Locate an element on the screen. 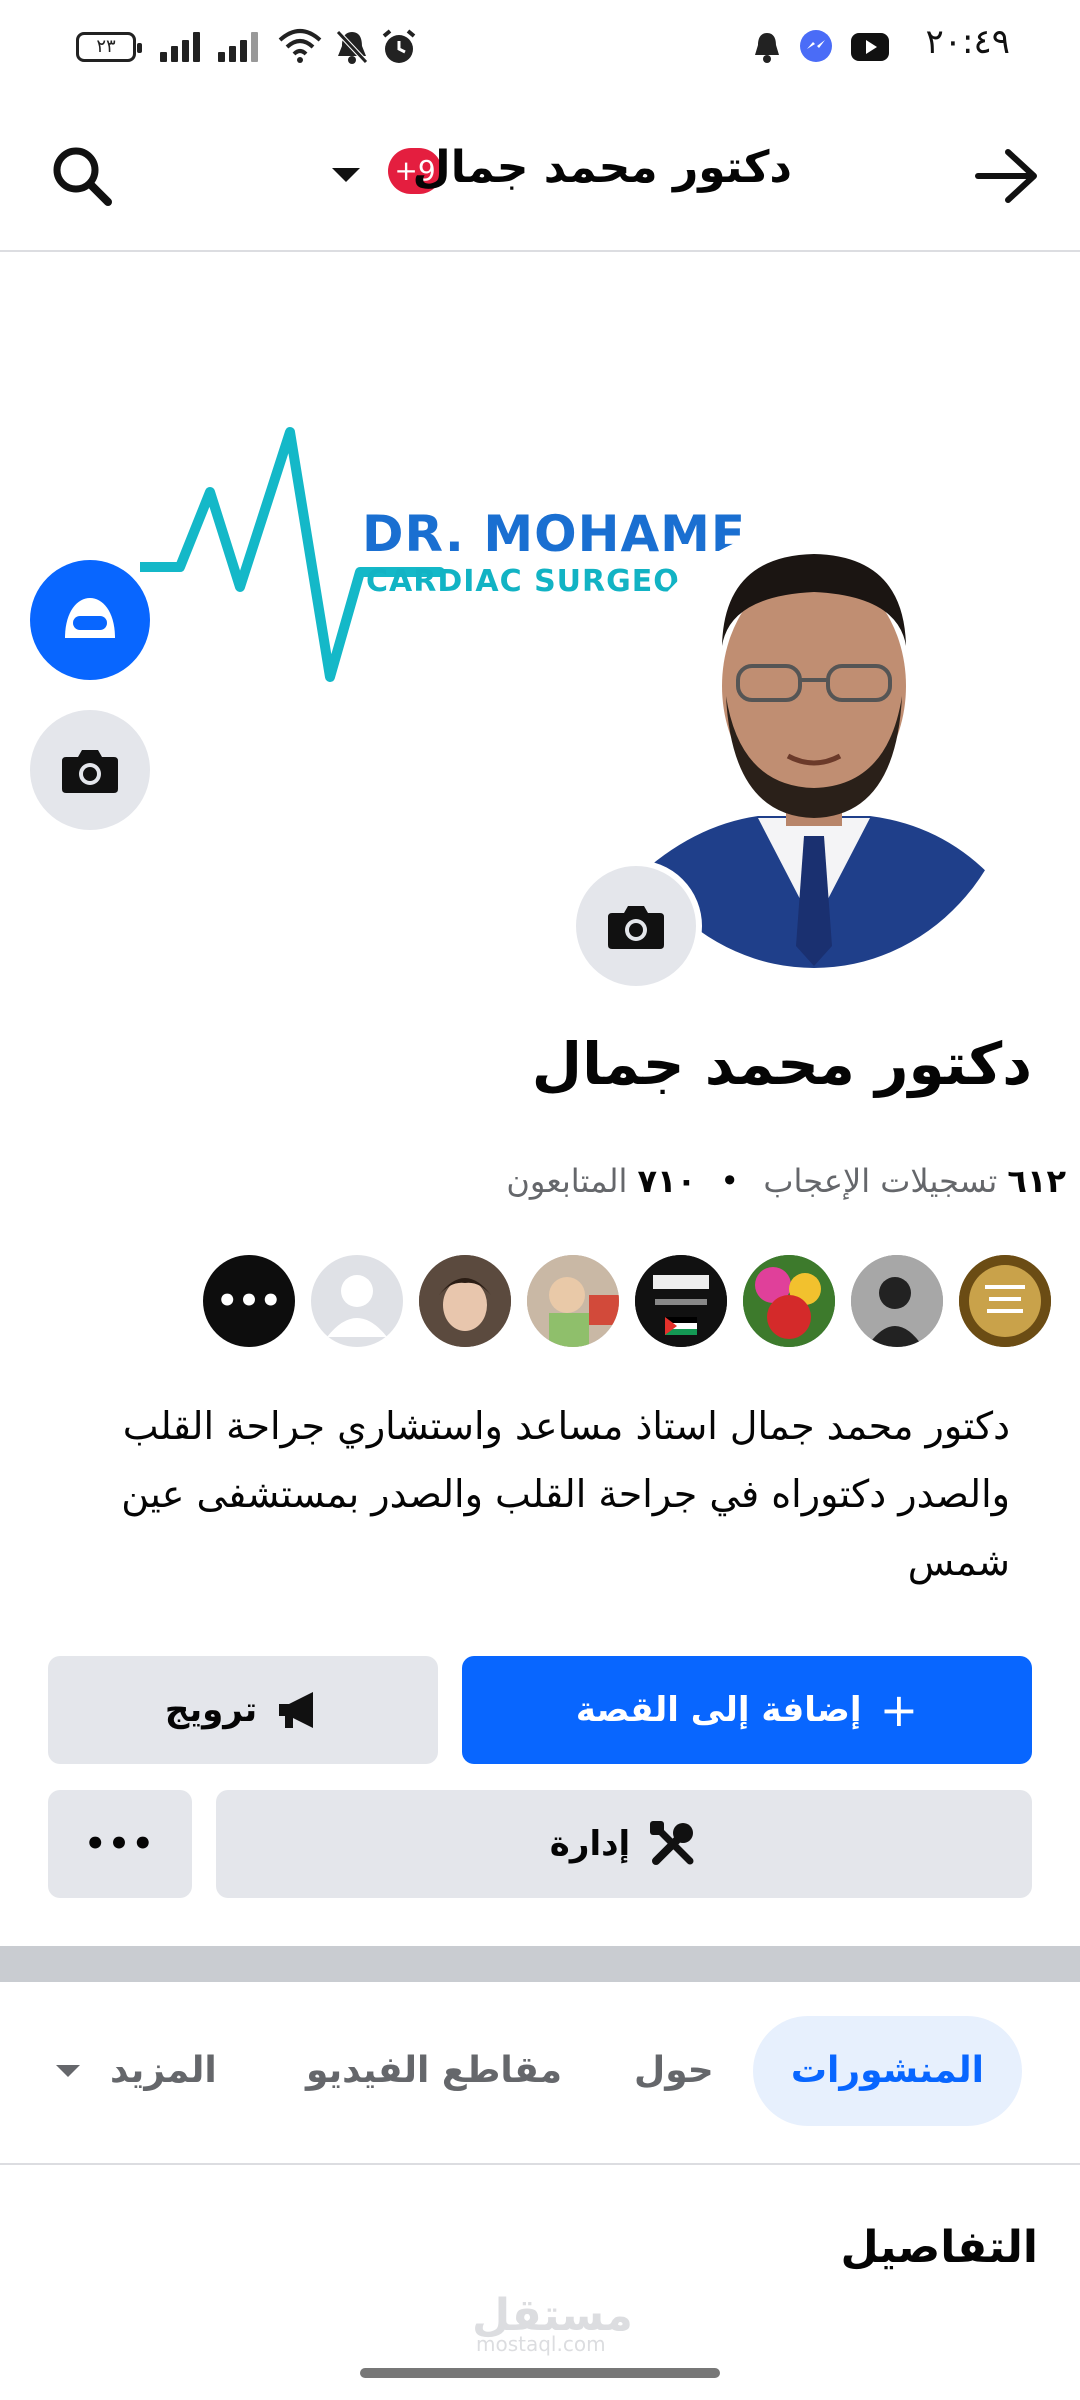 The width and height of the screenshot is (1080, 2400). top-app-bar: +9 دكتور محمد جمال is located at coordinates (540, 174).